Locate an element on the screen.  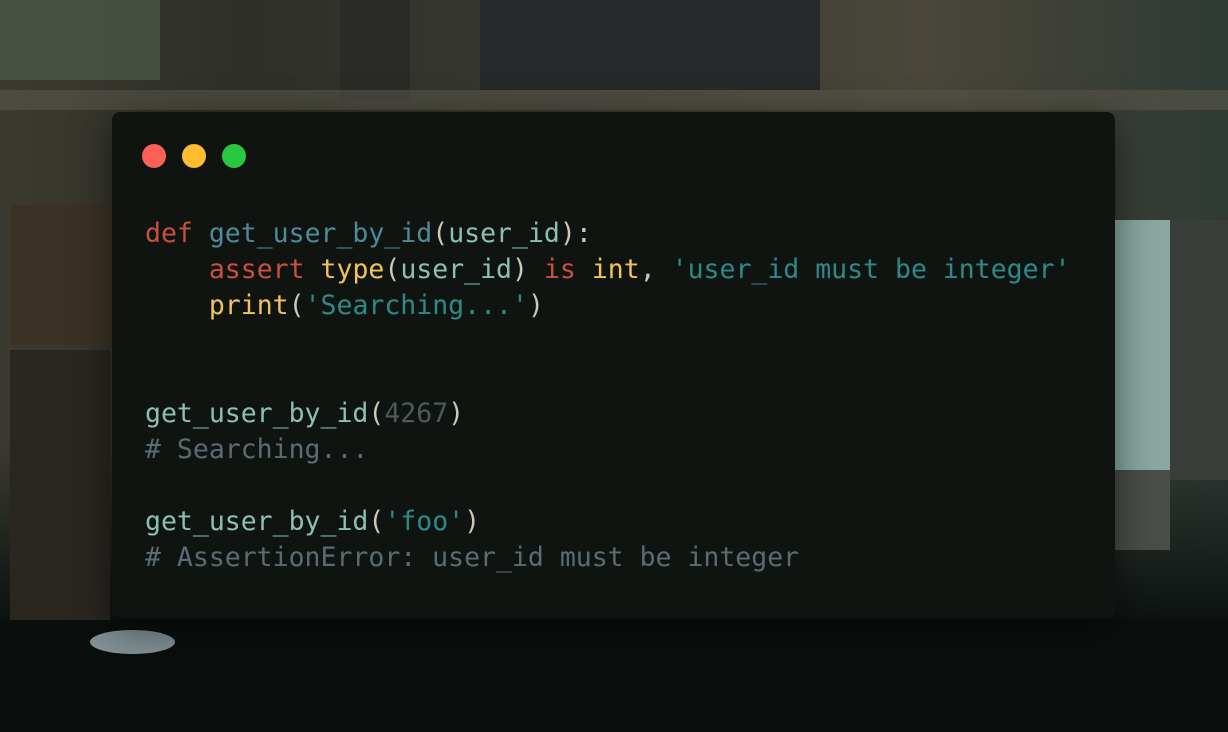
minimize-button is located at coordinates (194, 156).